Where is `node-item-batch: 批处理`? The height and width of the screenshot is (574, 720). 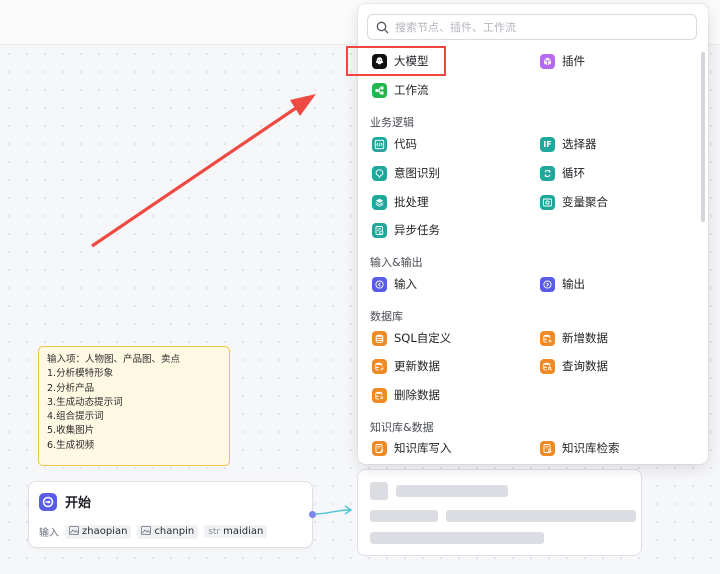
node-item-batch: 批处理 is located at coordinates (400, 202).